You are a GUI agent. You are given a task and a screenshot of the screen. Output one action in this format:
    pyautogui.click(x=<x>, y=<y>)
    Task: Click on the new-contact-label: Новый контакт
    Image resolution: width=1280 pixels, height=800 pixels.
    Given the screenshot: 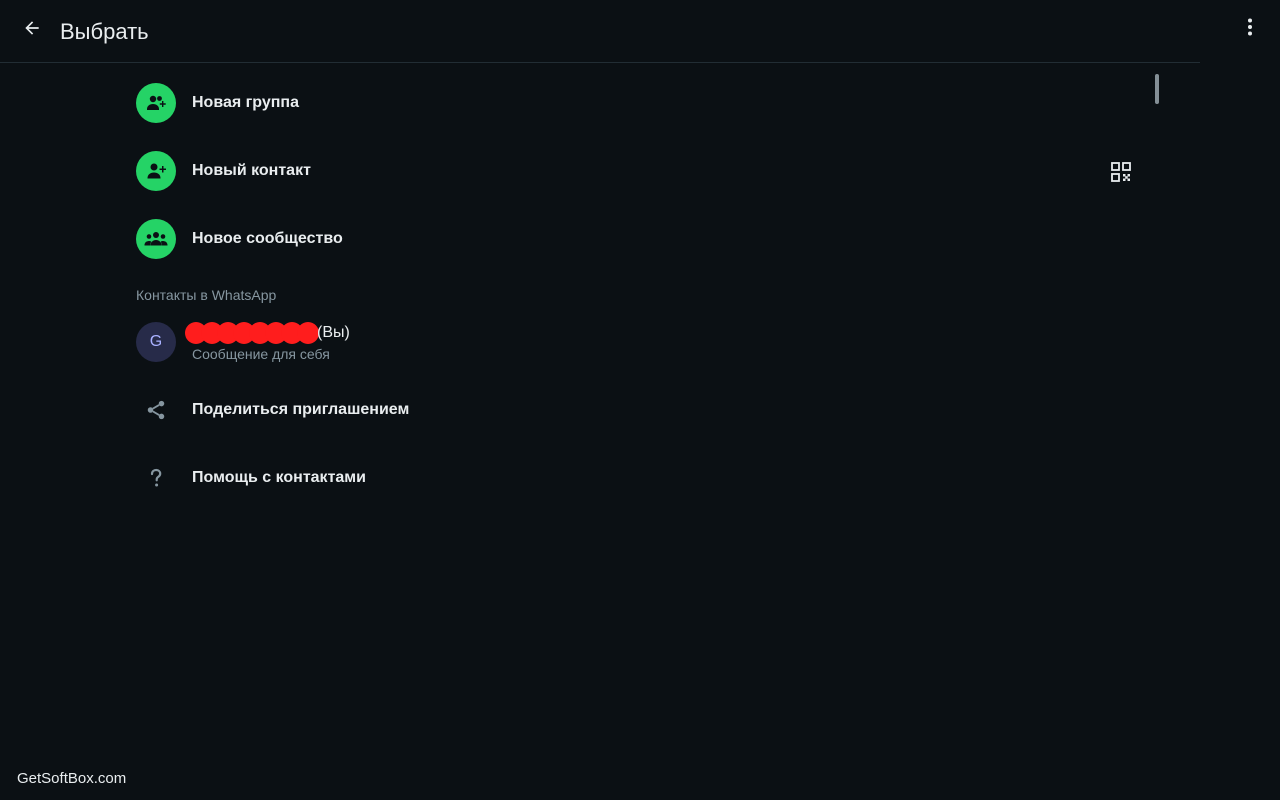 What is the action you would take?
    pyautogui.click(x=251, y=170)
    